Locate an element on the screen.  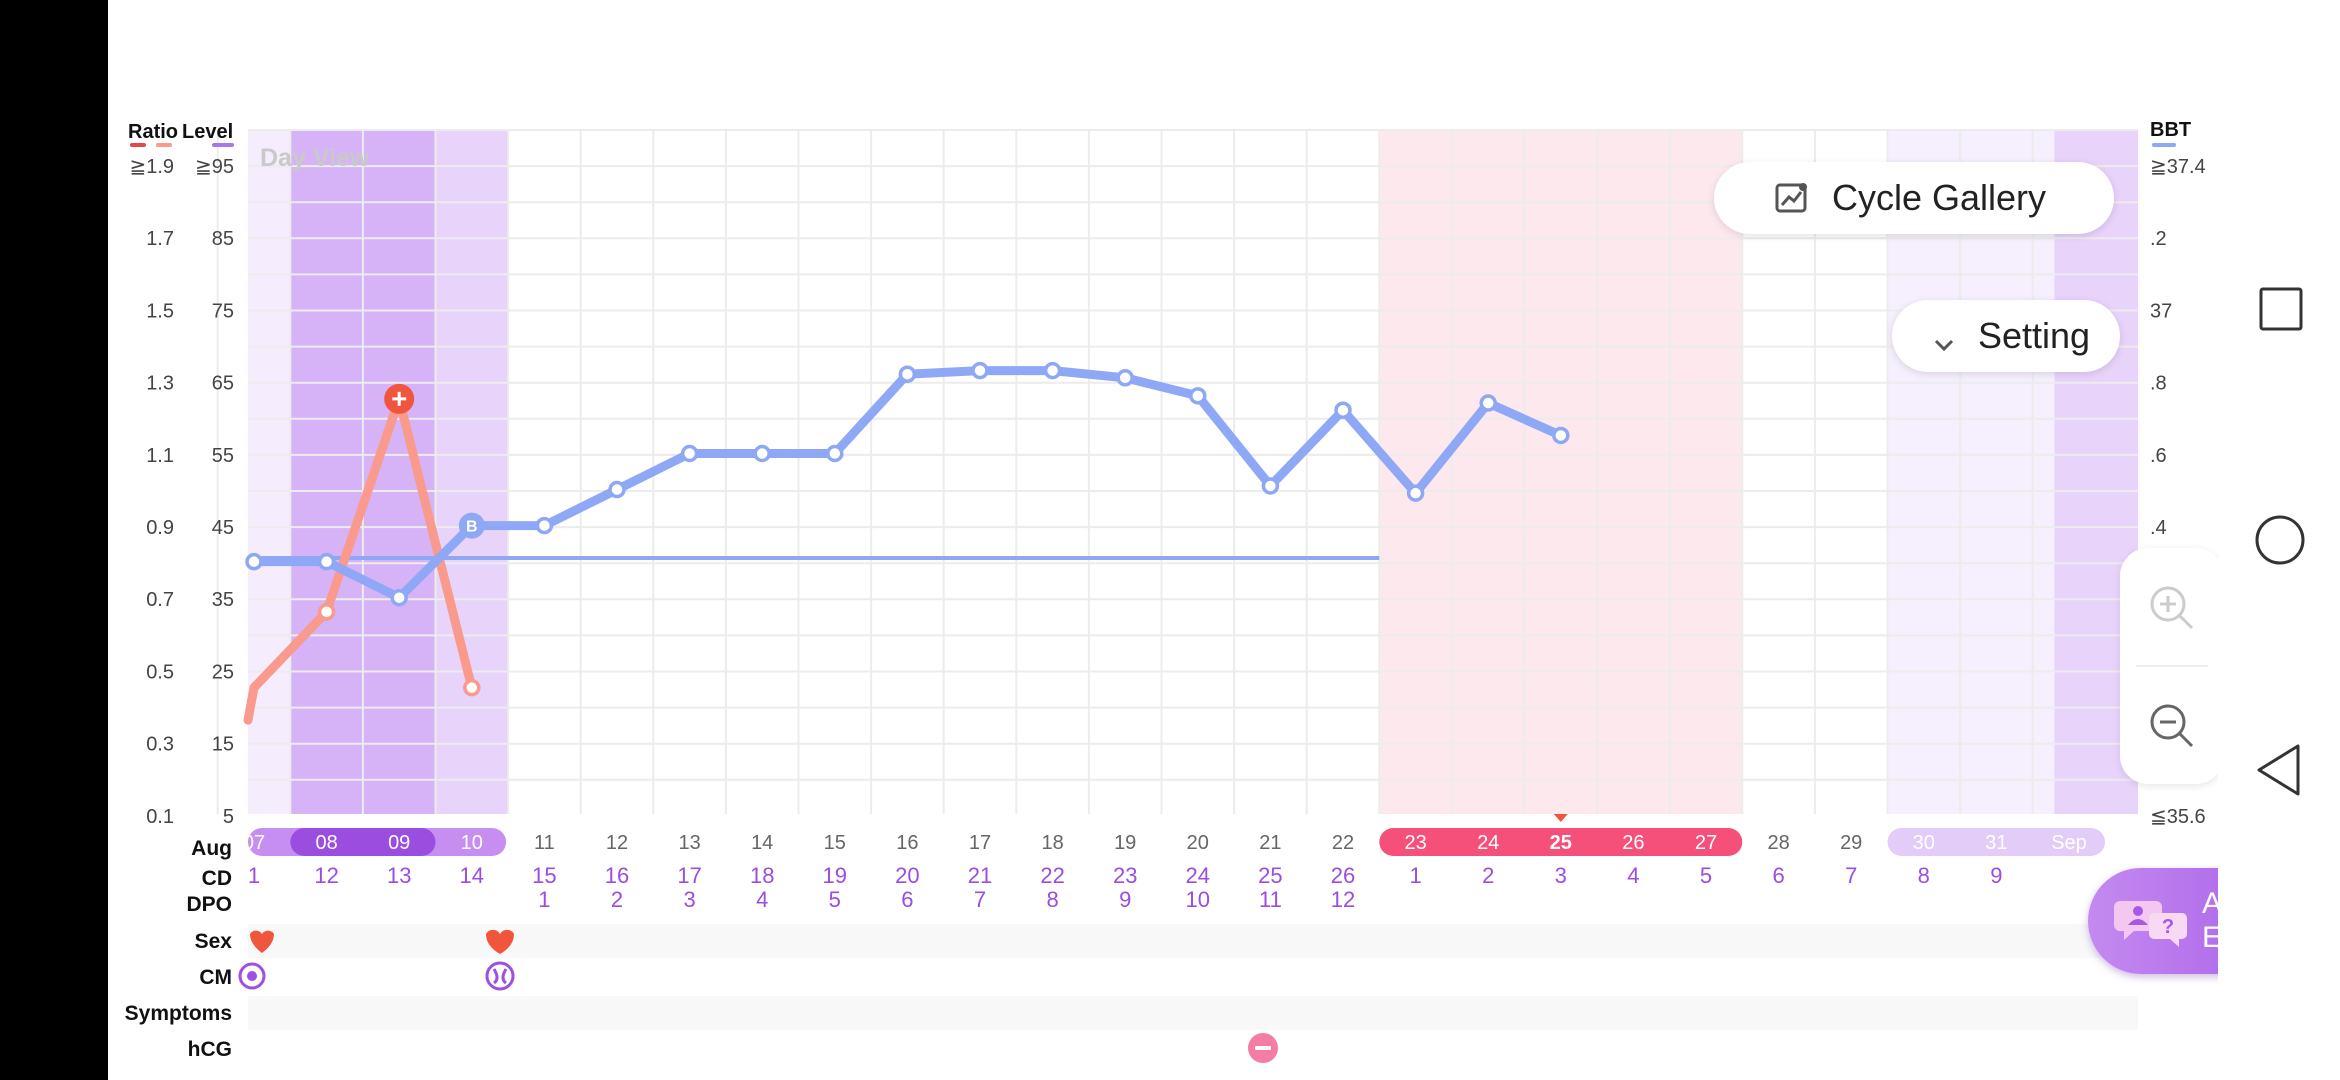
cycle-day-value: 16 is located at coordinates (617, 875).